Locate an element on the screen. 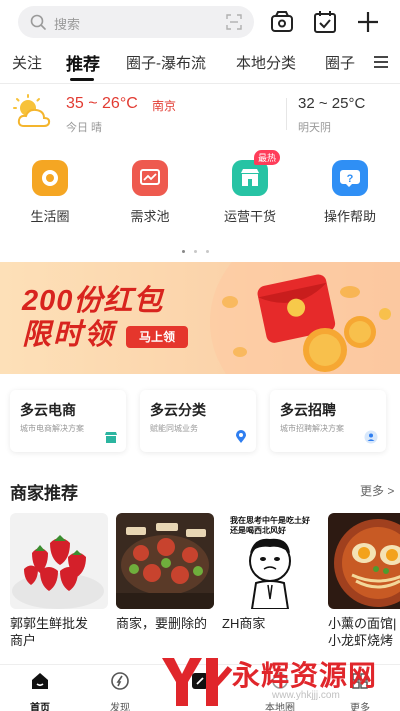  merchant-name-line2: 商户 is located at coordinates (23, 640).